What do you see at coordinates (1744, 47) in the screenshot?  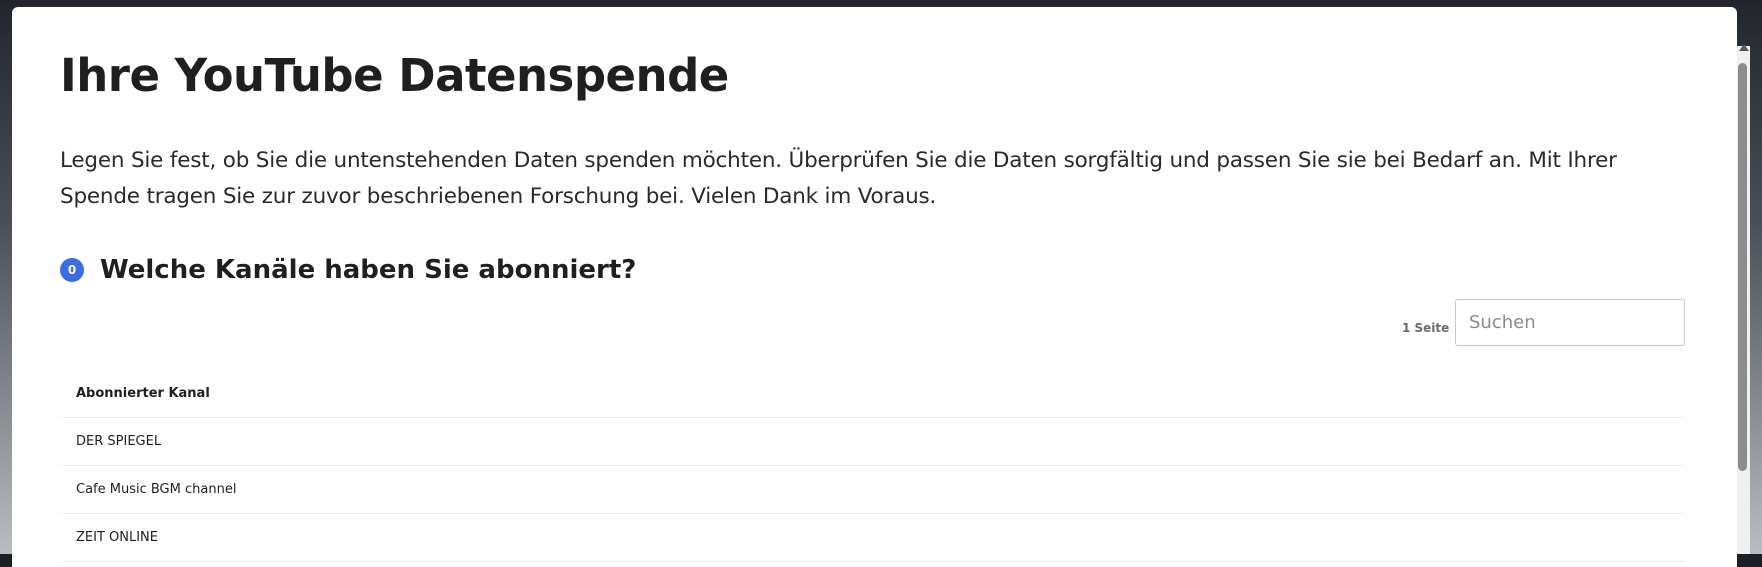 I see `scroll-up-arrow-icon` at bounding box center [1744, 47].